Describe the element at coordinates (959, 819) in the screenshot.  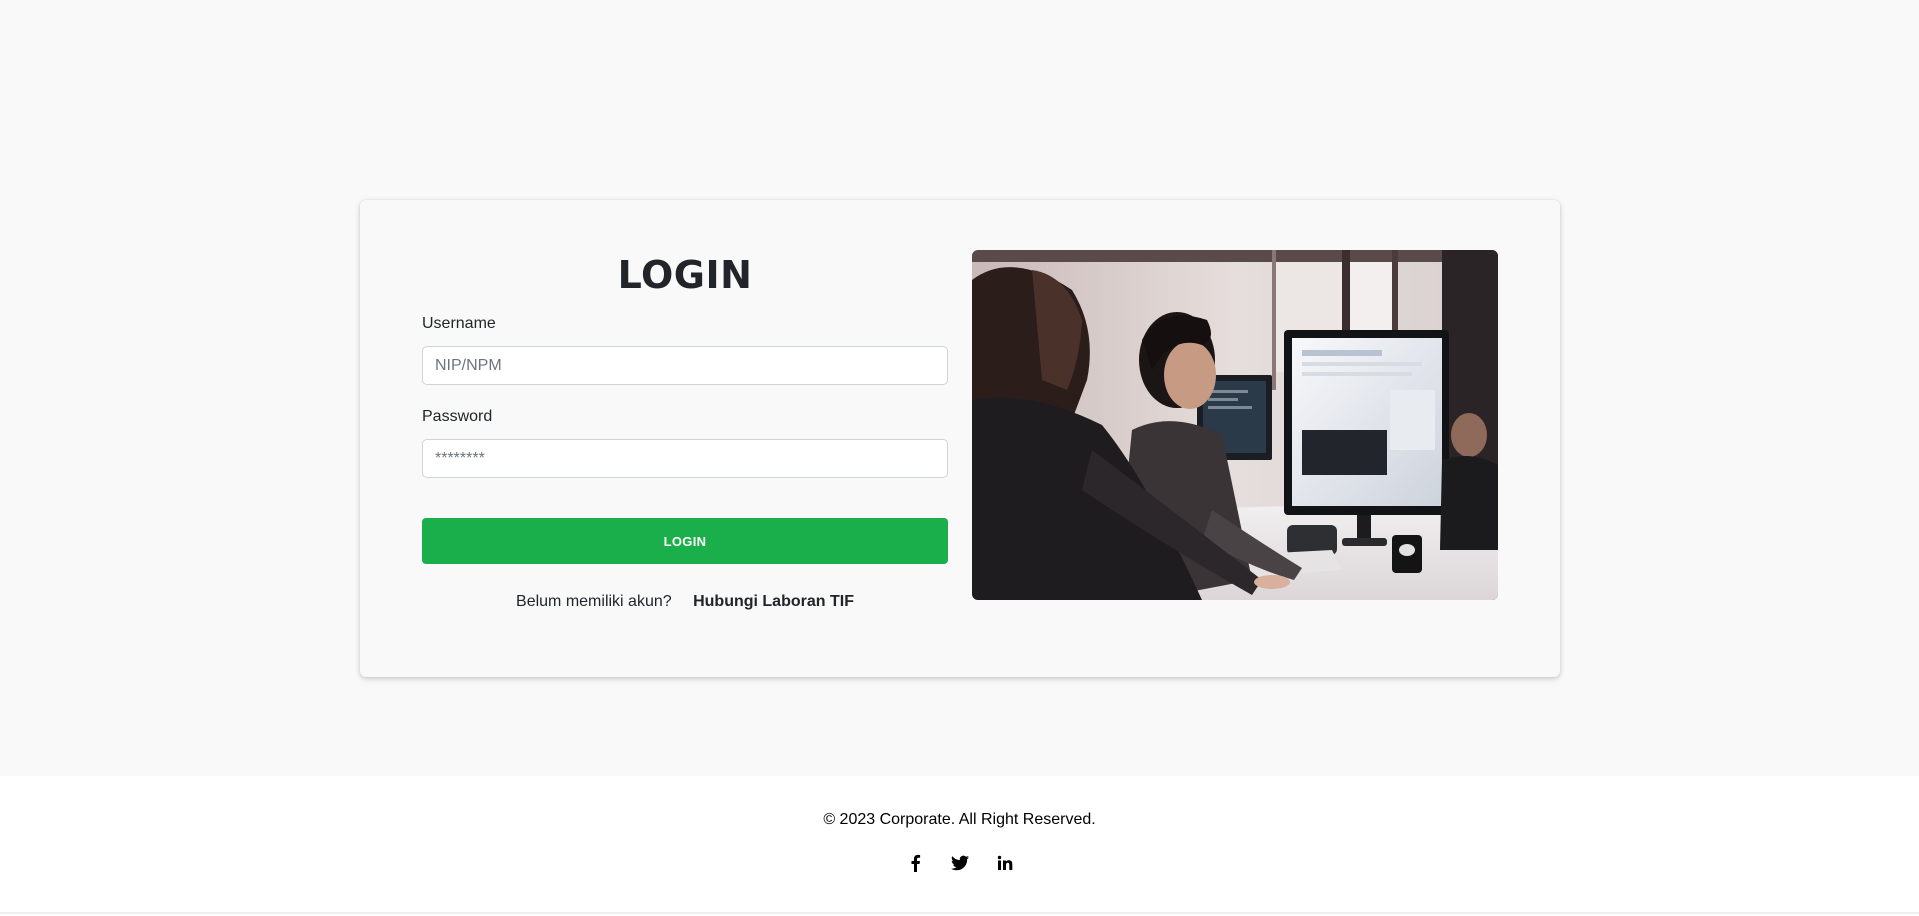
I see `copyright-text: © 2023 Corporate. All Right Reserved.` at that location.